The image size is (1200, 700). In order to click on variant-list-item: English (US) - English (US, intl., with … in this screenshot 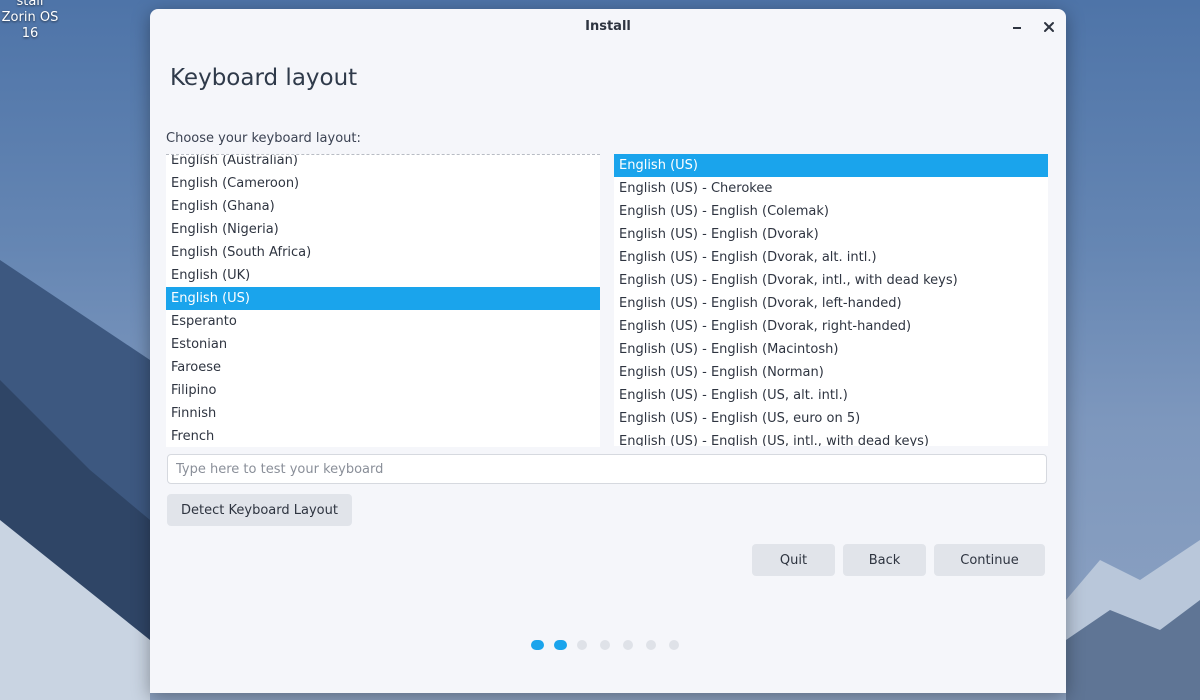, I will do `click(831, 438)`.